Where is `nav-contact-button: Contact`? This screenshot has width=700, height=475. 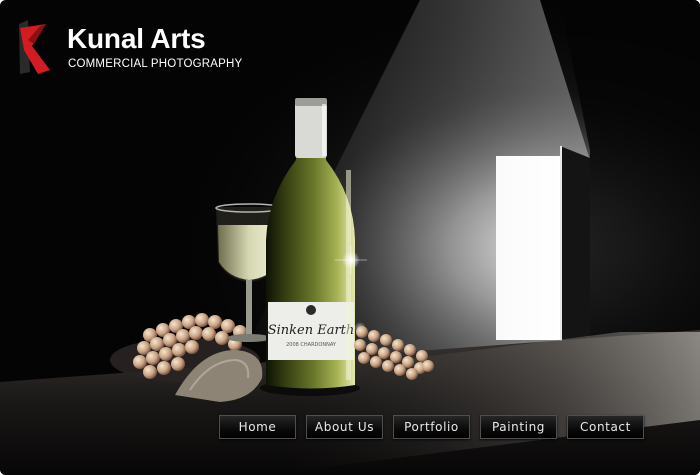
nav-contact-button: Contact is located at coordinates (605, 427).